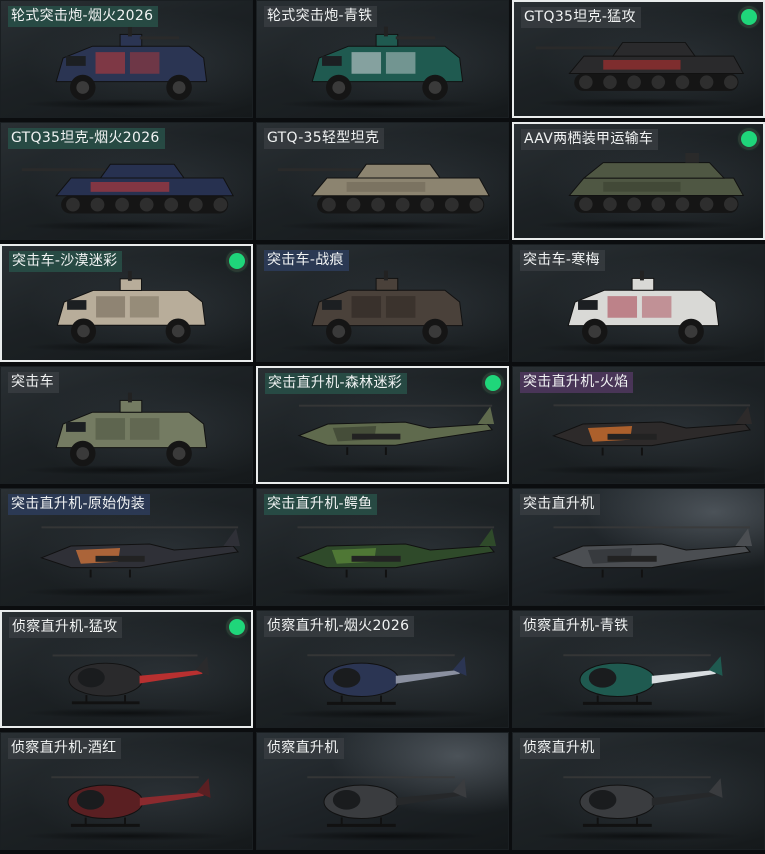 The width and height of the screenshot is (765, 854). What do you see at coordinates (306, 260) in the screenshot?
I see `vehicle-skin-name: 突击车-战痕` at bounding box center [306, 260].